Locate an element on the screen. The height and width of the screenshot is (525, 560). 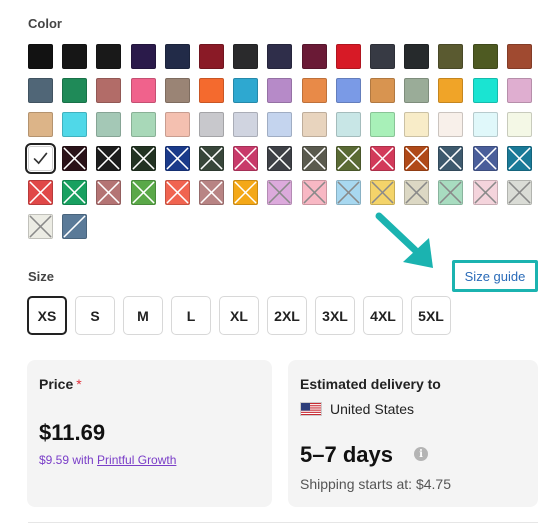
growth-price: $9.59 with Printful Growth is located at coordinates (107, 460).